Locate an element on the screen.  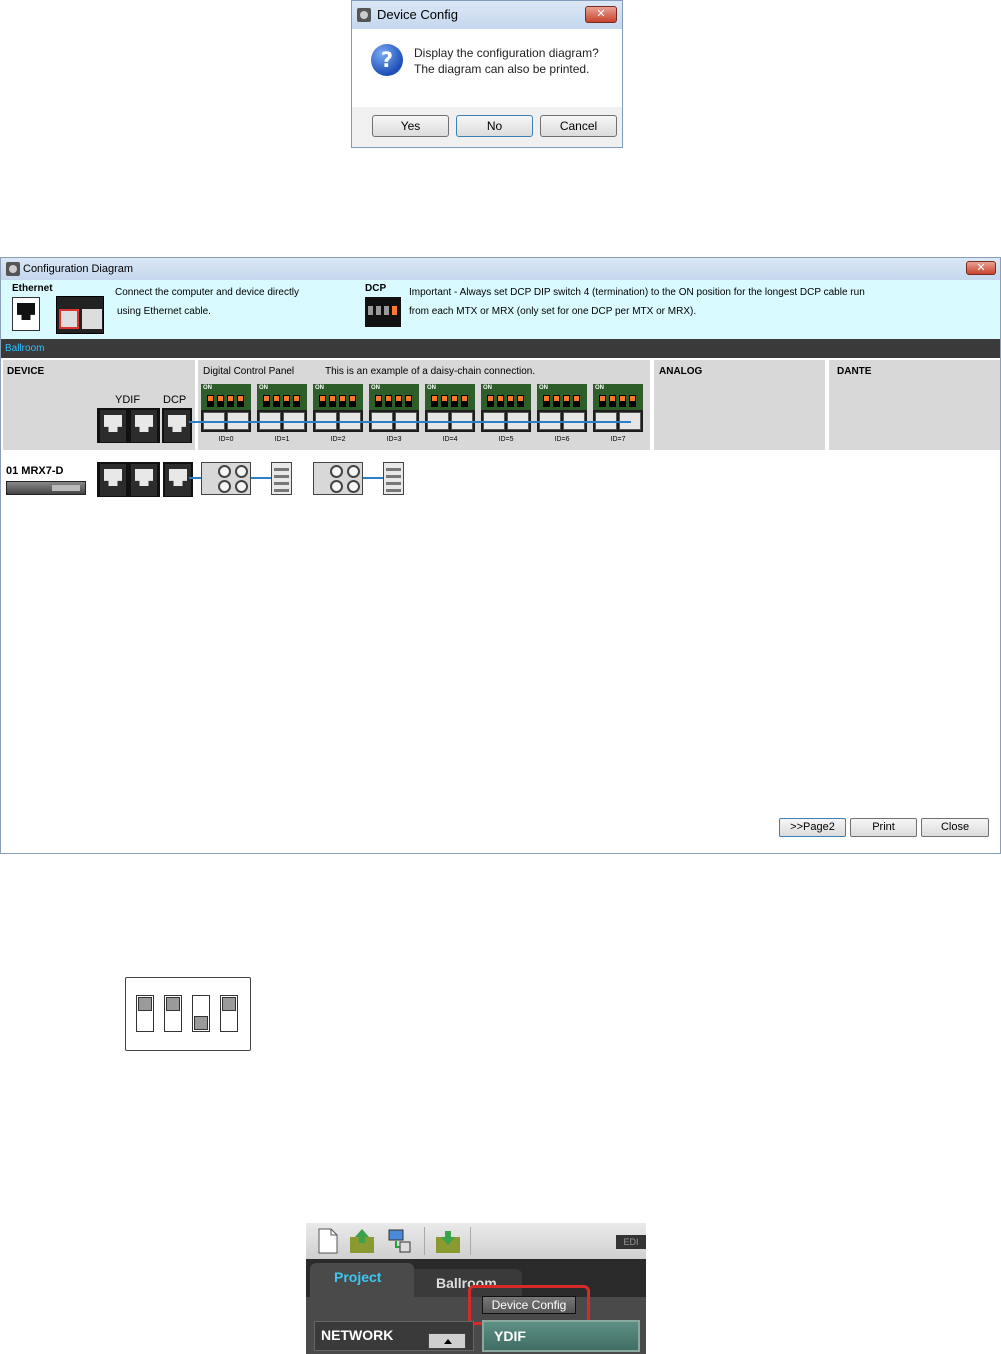
dante-column: DANTE is located at coordinates (914, 405).